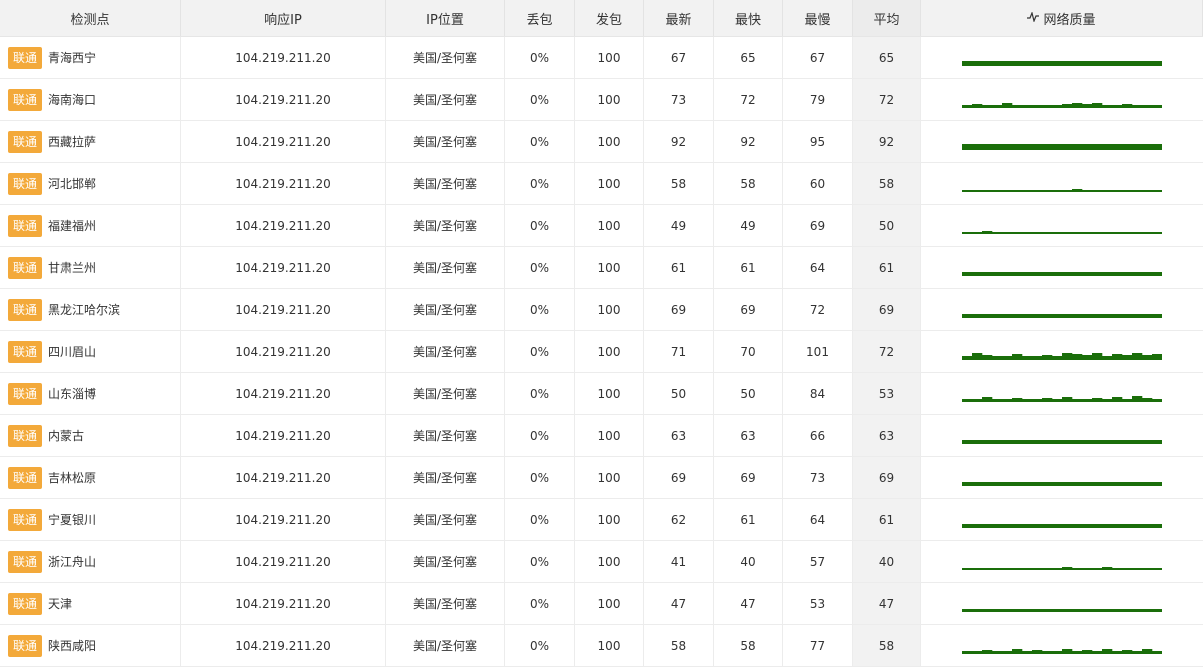  Describe the element at coordinates (601, 184) in the screenshot. I see `table-row: 联通 河北邯郸 104.219.211.20 美国/圣何塞 0% 100 58 58 60 58` at that location.